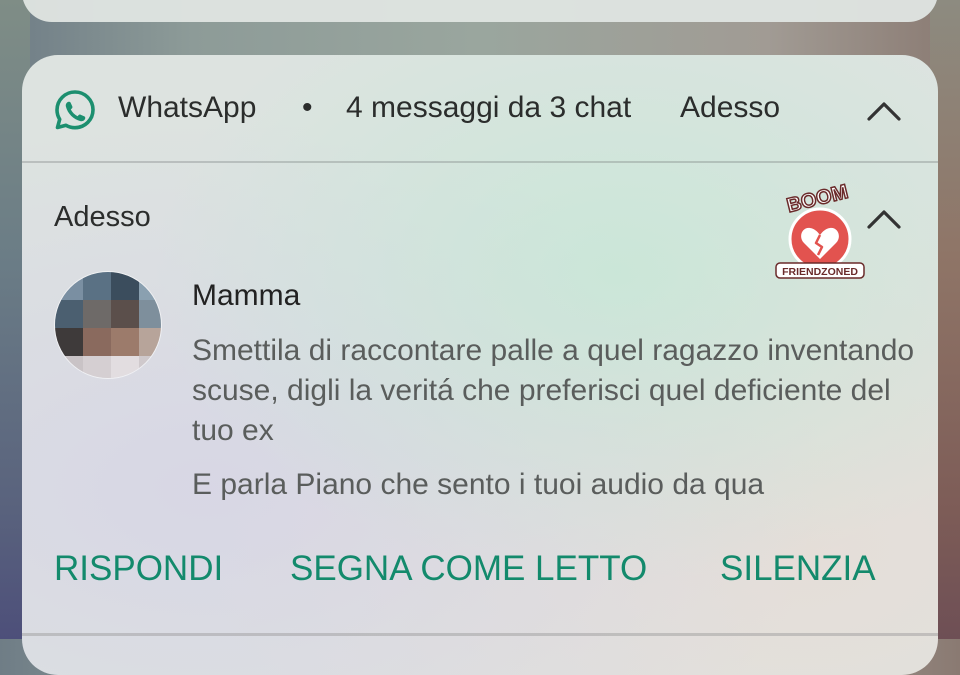 The height and width of the screenshot is (675, 960). I want to click on notification-actions: RISPONDI SEGNA COME LETTO SILENZIA, so click(484, 574).